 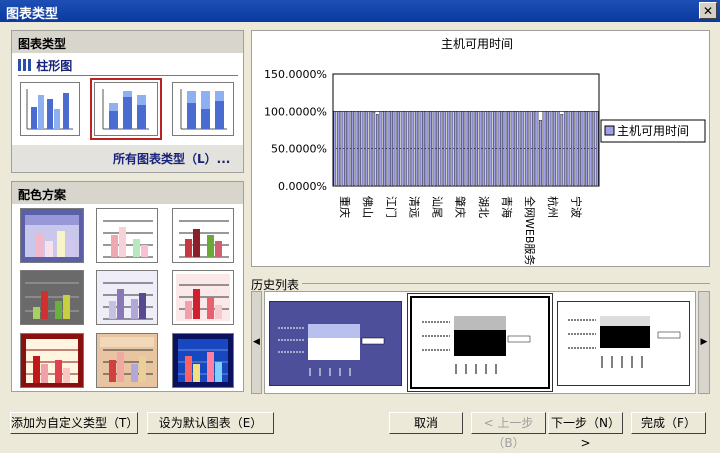 What do you see at coordinates (50, 109) in the screenshot?
I see `chart-subtype-clustered` at bounding box center [50, 109].